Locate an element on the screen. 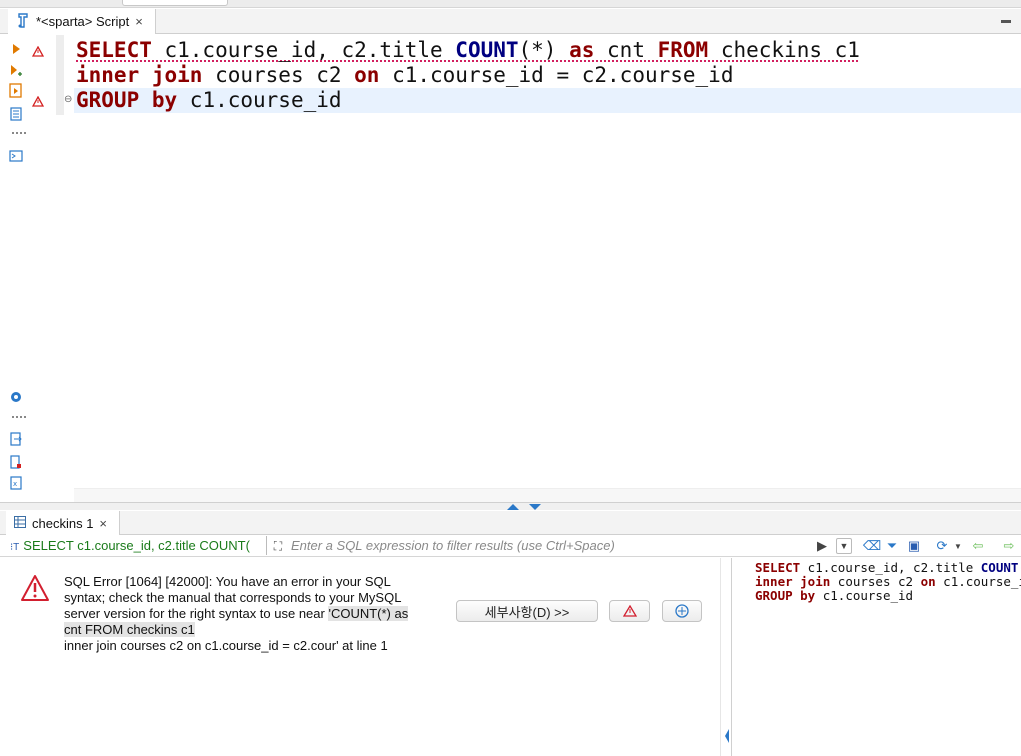 This screenshot has width=1021, height=756. minimize-icon is located at coordinates (1006, 21).